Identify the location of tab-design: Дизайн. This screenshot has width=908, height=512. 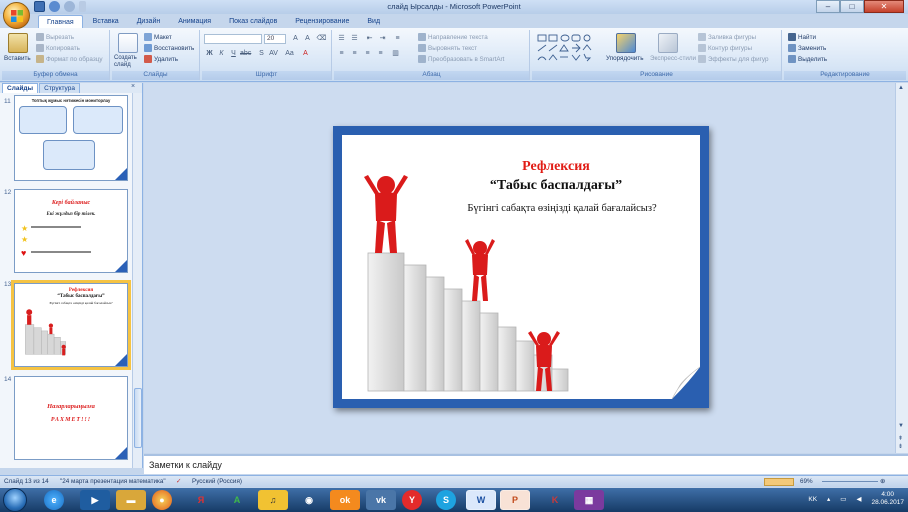
(149, 21).